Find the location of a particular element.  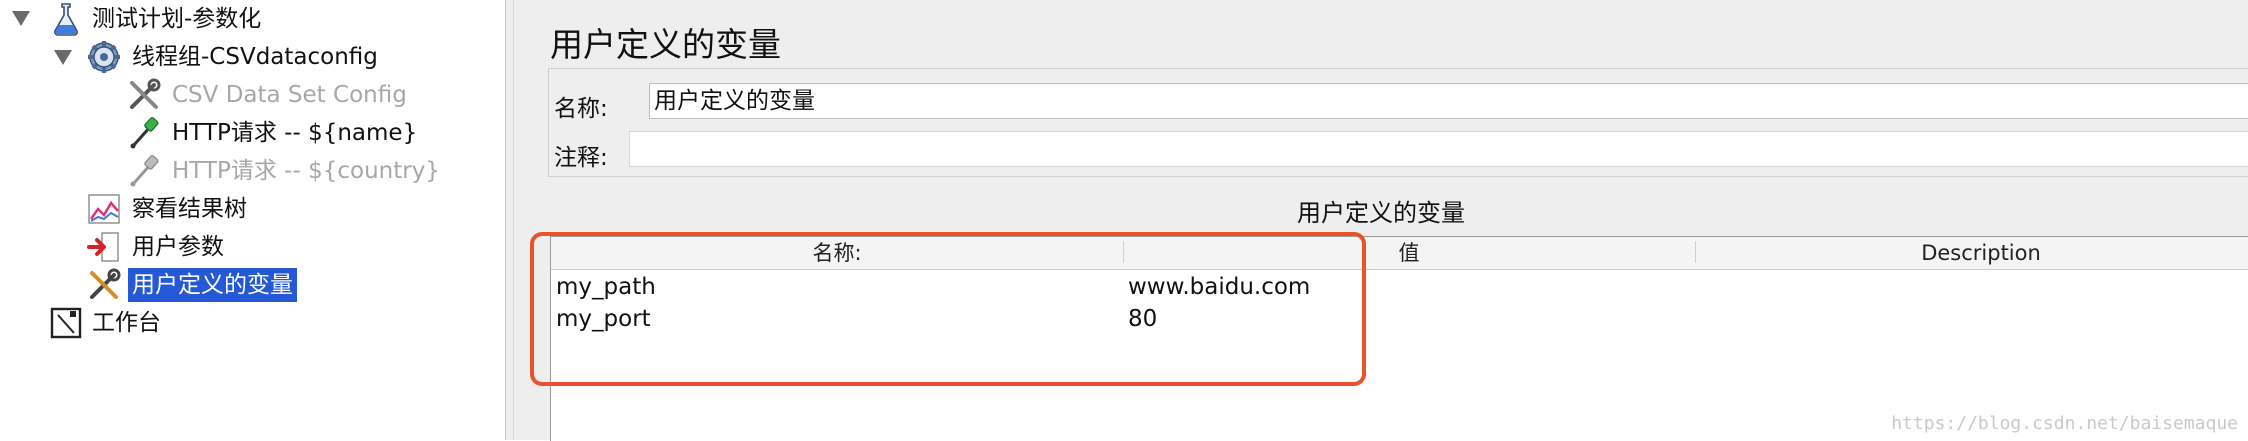

comment-label: 注释: is located at coordinates (581, 158).